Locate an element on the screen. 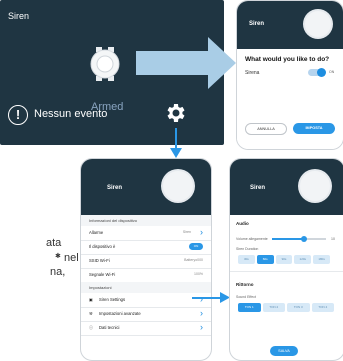 Image resolution: width=343 pixels, height=361 pixels. siren-device-icon is located at coordinates (105, 64).